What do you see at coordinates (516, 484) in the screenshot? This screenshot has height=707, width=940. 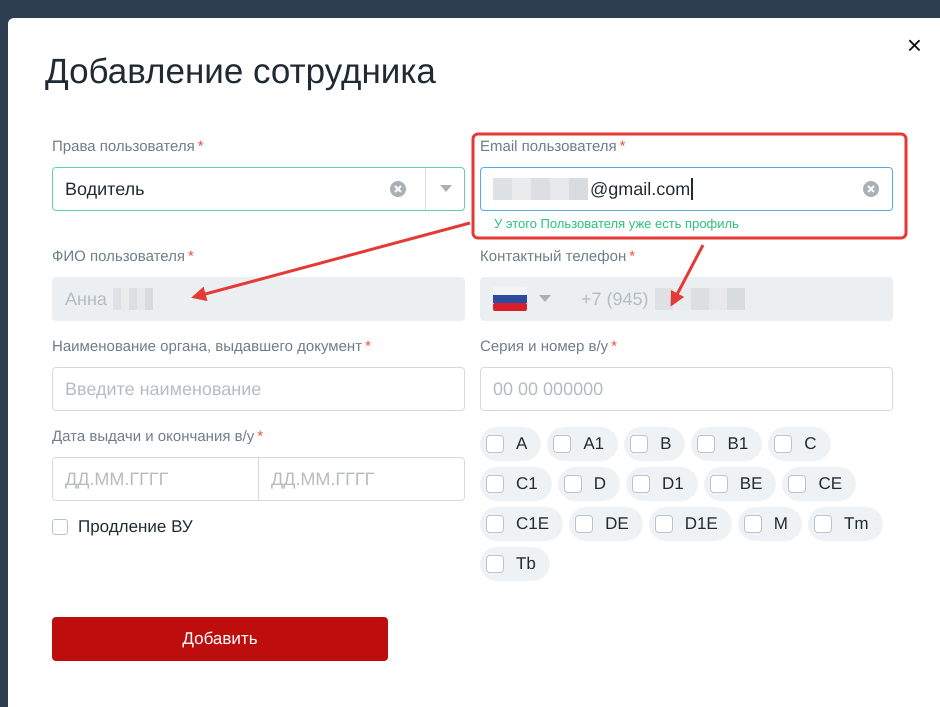 I see `category-chip: C1` at bounding box center [516, 484].